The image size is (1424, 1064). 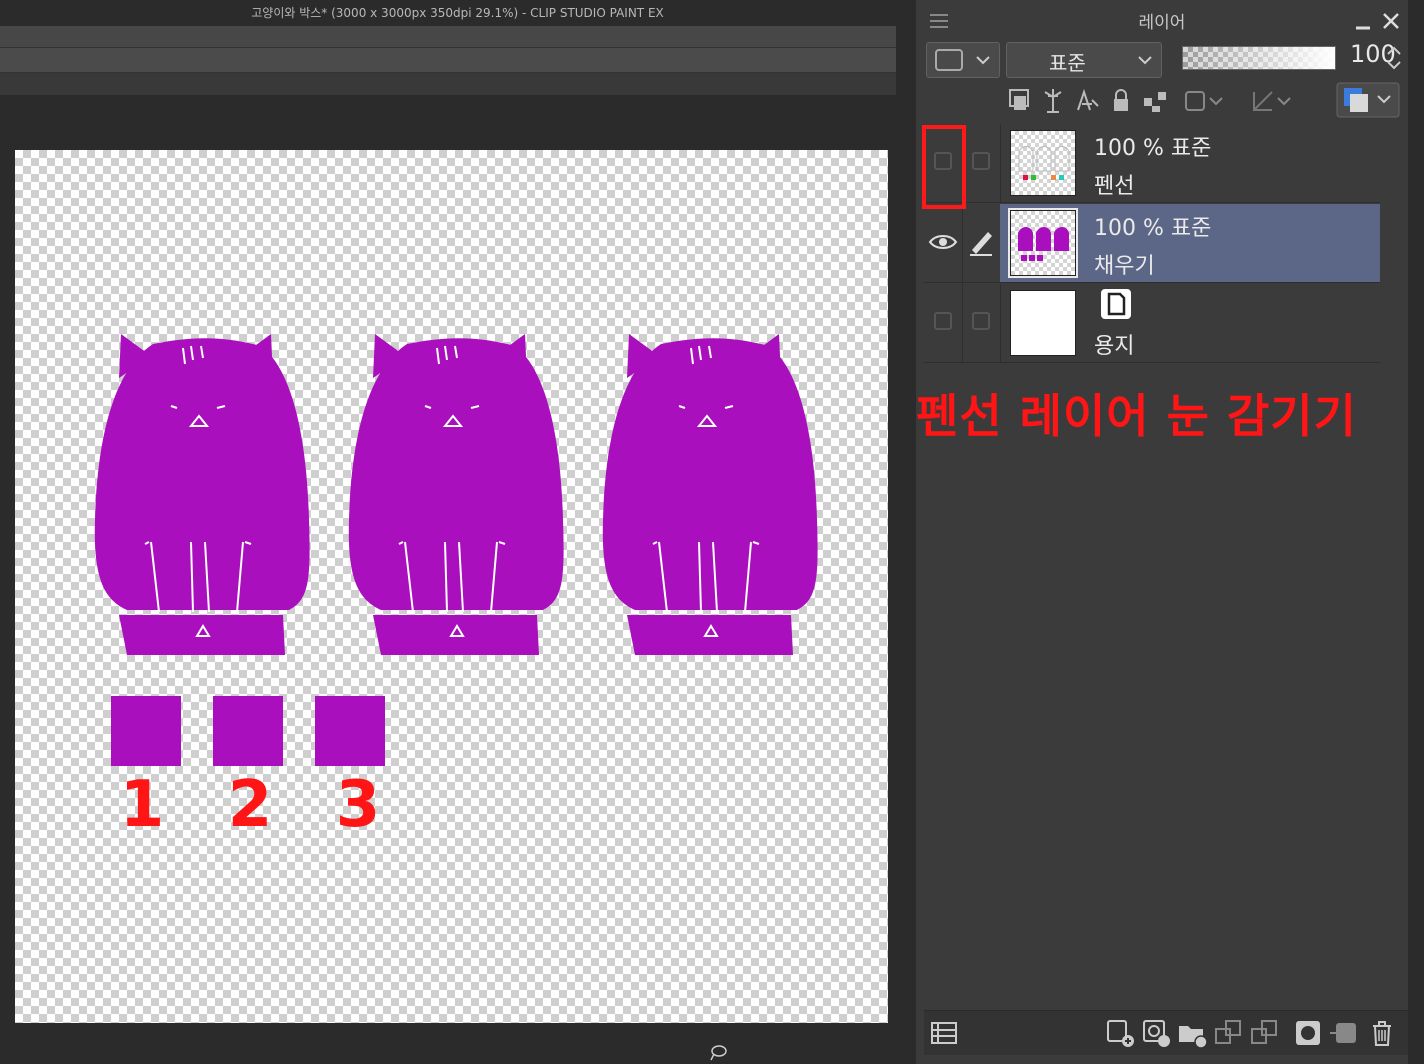 I want to click on new-vector-layer-icon, so click(x=1156, y=1033).